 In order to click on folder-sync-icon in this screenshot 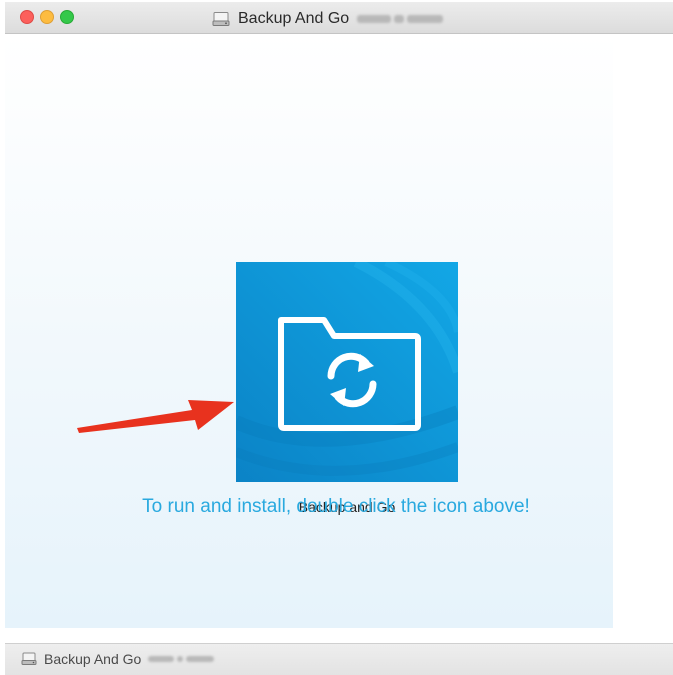, I will do `click(347, 372)`.